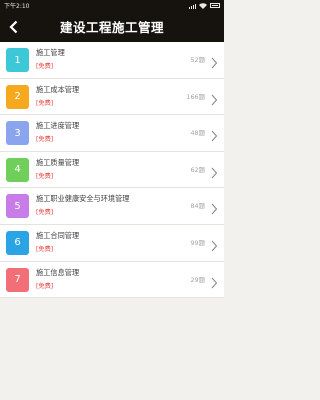  I want to click on question-count: 52题, so click(197, 60).